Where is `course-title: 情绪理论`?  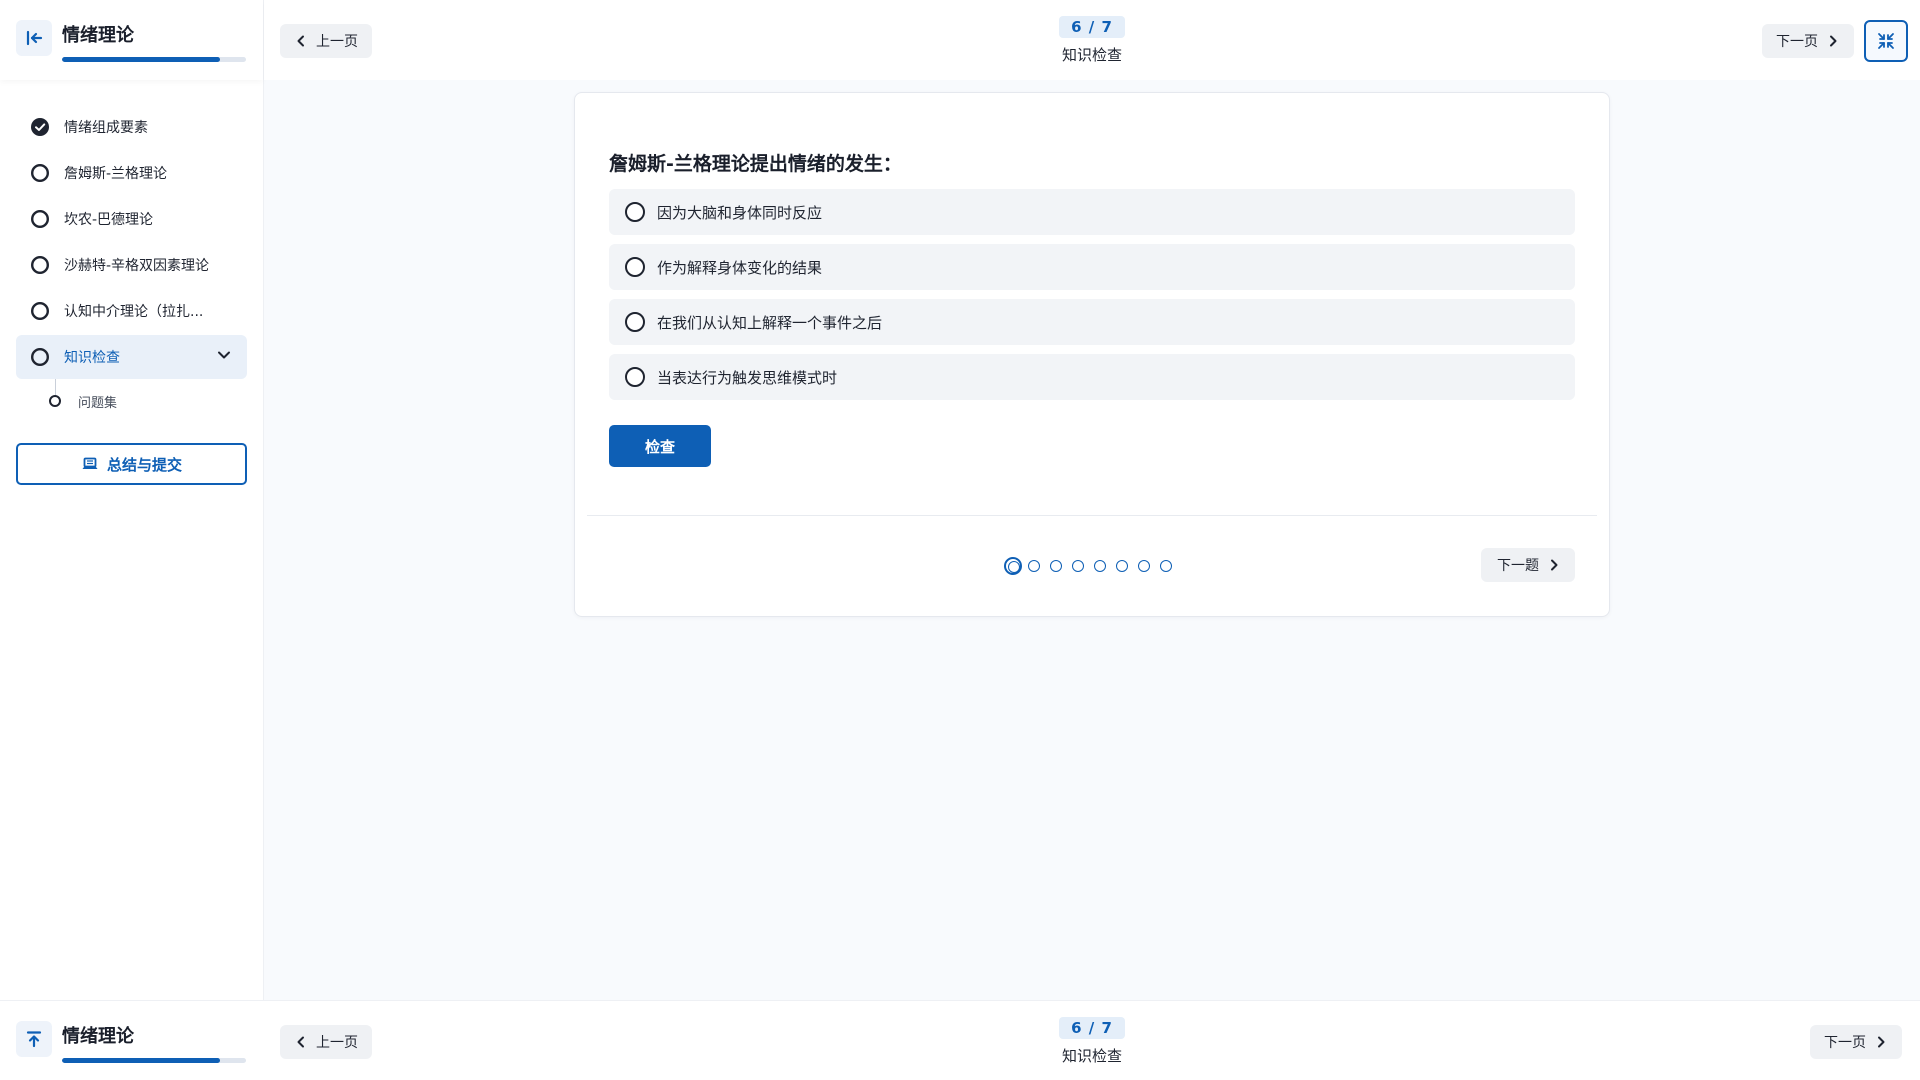 course-title: 情绪理论 is located at coordinates (98, 35).